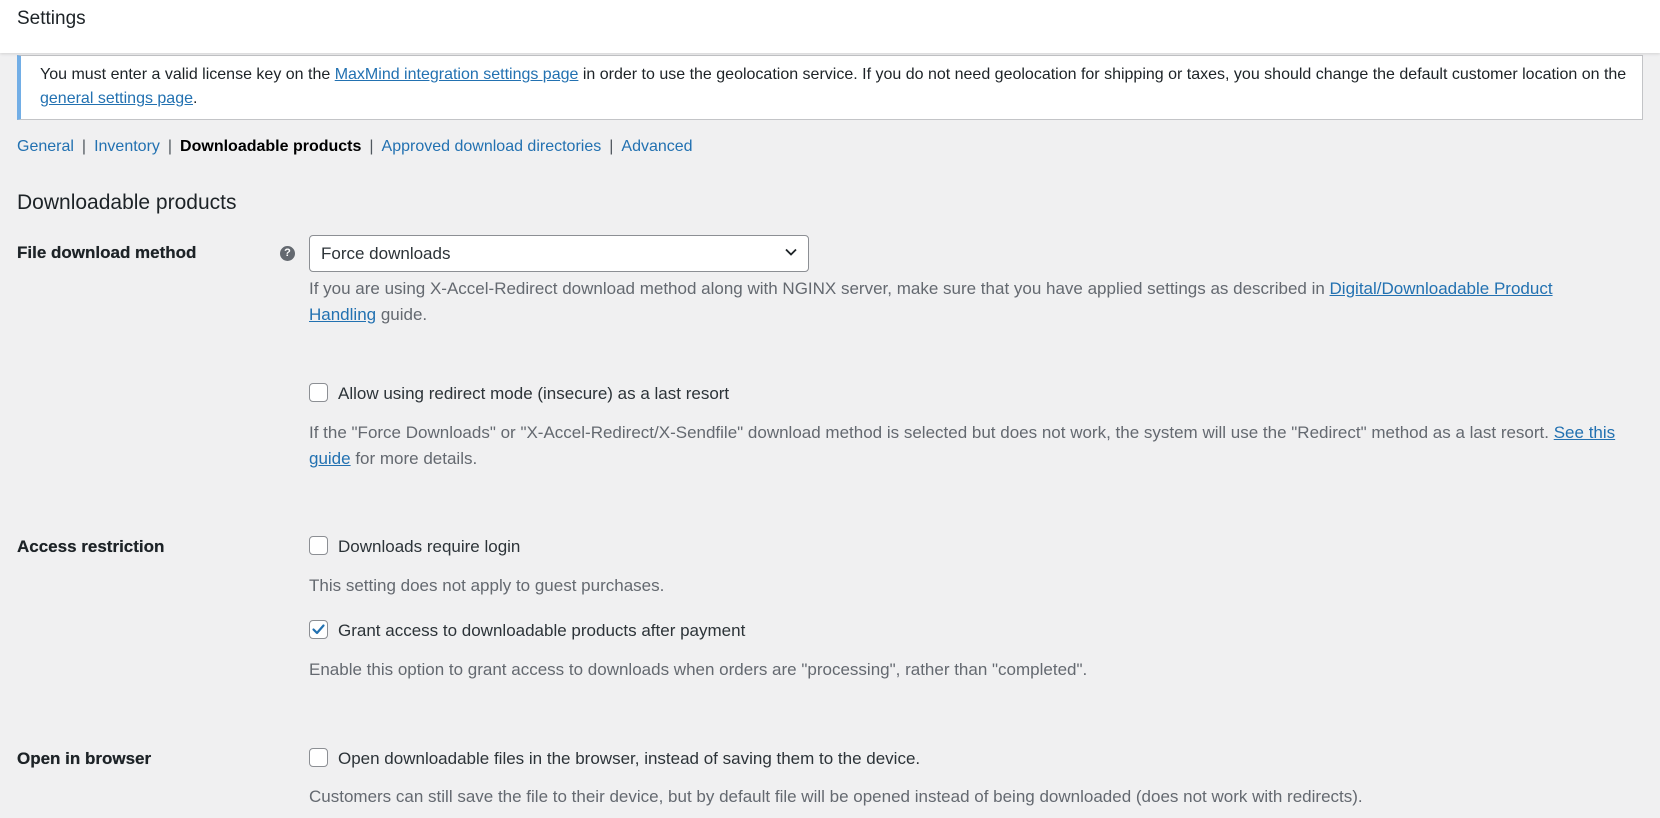 This screenshot has height=818, width=1660. Describe the element at coordinates (116, 98) in the screenshot. I see `general-settings-link: general settings page` at that location.